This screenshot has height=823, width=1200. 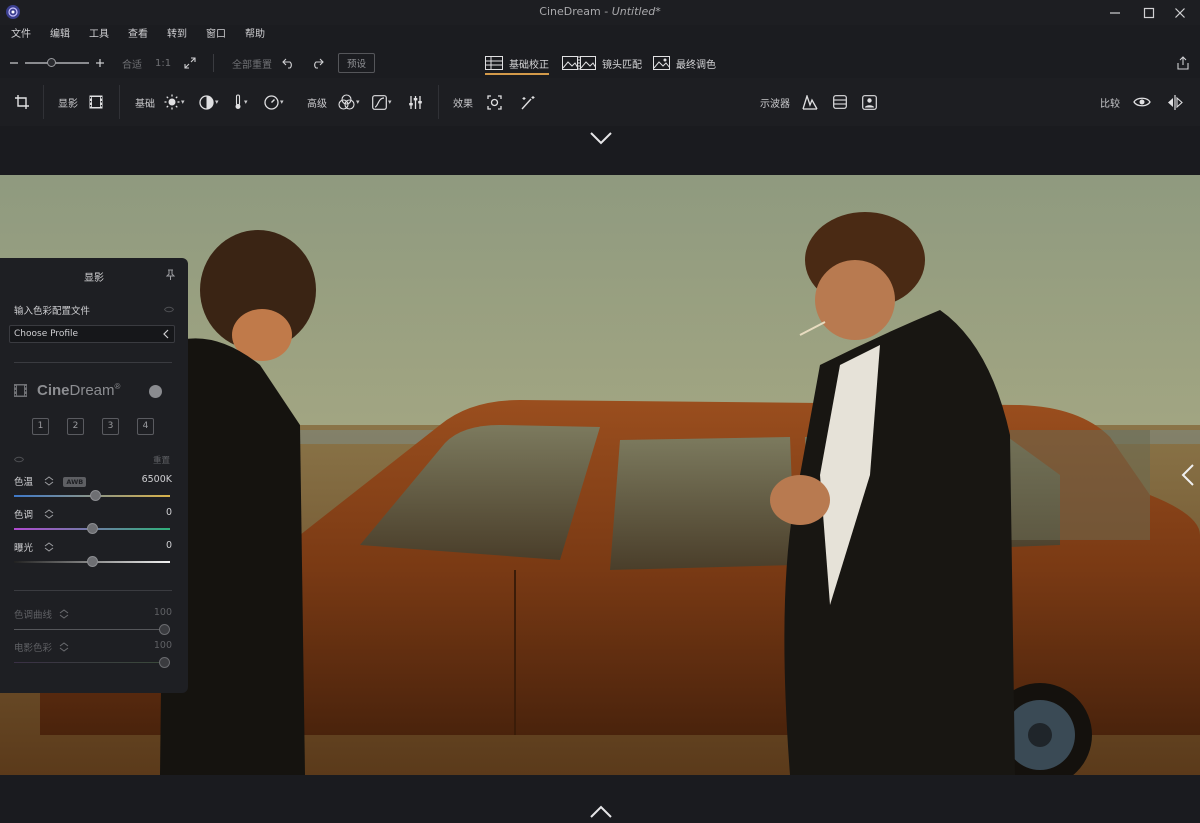 I want to click on menu-bar: 文件 编辑 工具 查看 转到 窗口 帮助, so click(x=142, y=35).